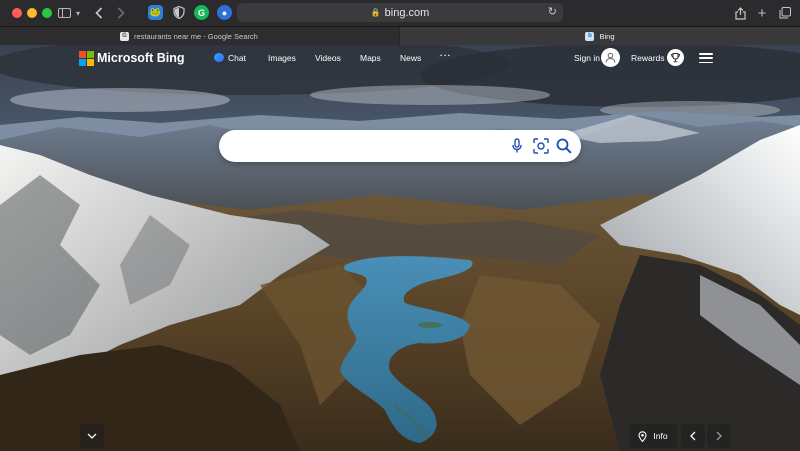 The height and width of the screenshot is (451, 800). I want to click on logo-text: Microsoft Bing, so click(141, 58).